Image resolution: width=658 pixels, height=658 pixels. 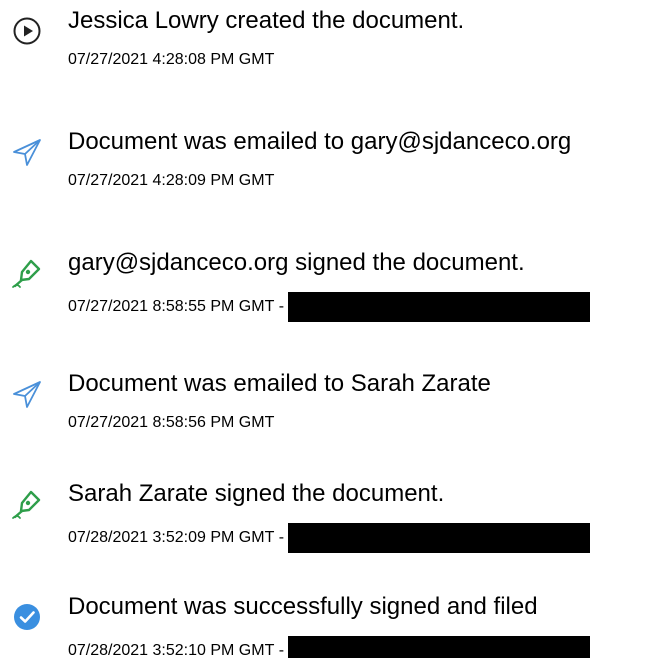 What do you see at coordinates (171, 306) in the screenshot?
I see `event-timestamp: 07/27/2021 8:58:55 PM GMT` at bounding box center [171, 306].